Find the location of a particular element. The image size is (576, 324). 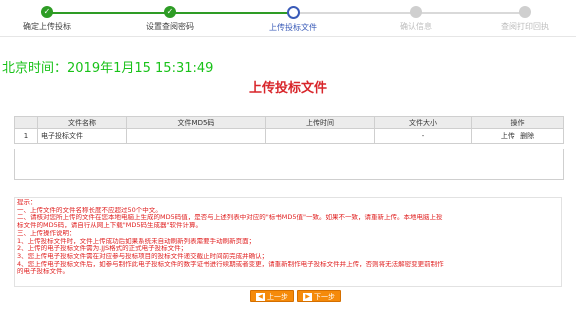

column-header-time: 上传时间 is located at coordinates (320, 122).